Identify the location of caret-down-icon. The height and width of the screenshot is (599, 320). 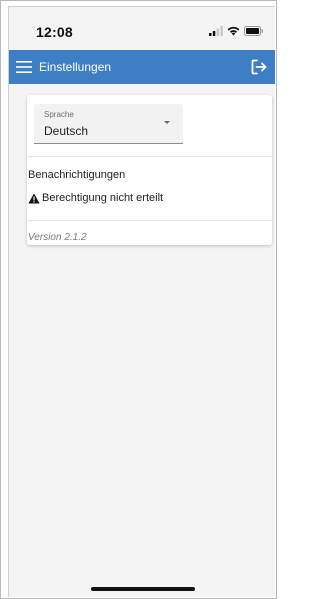
(167, 122).